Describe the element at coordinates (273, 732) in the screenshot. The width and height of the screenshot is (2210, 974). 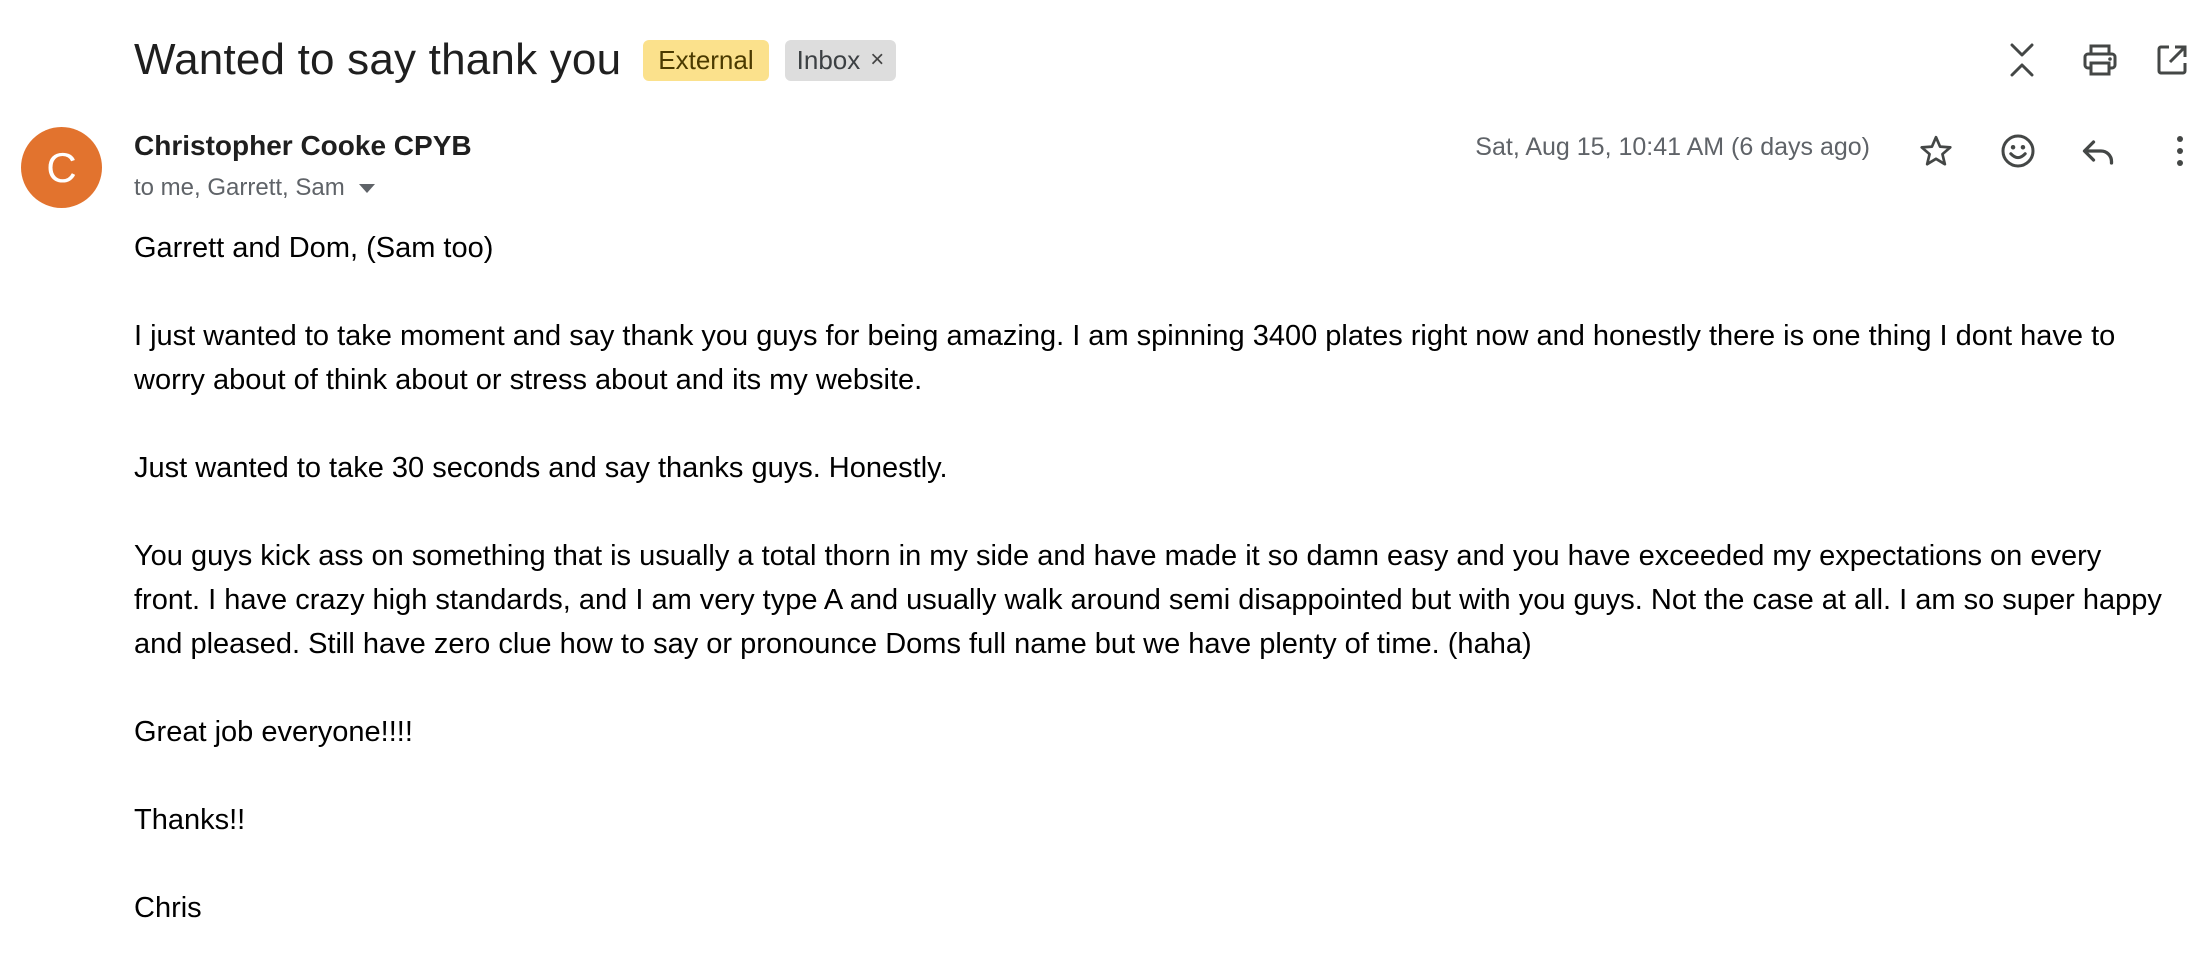
I see `body-paragraph: Great job everyone!!!!` at that location.